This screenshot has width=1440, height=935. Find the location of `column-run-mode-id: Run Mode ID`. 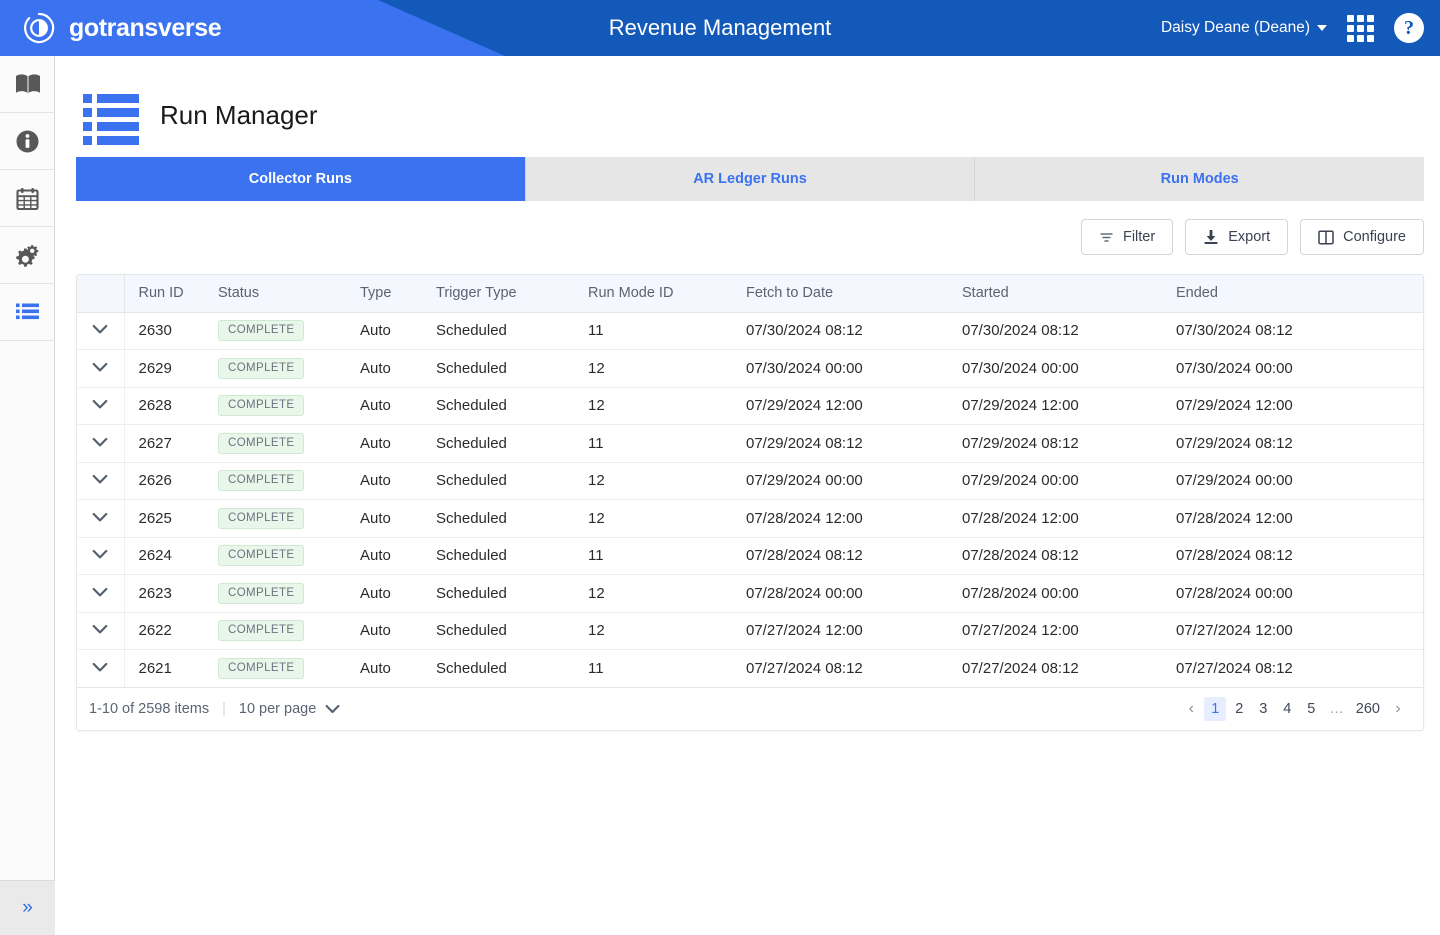

column-run-mode-id: Run Mode ID is located at coordinates (667, 294).